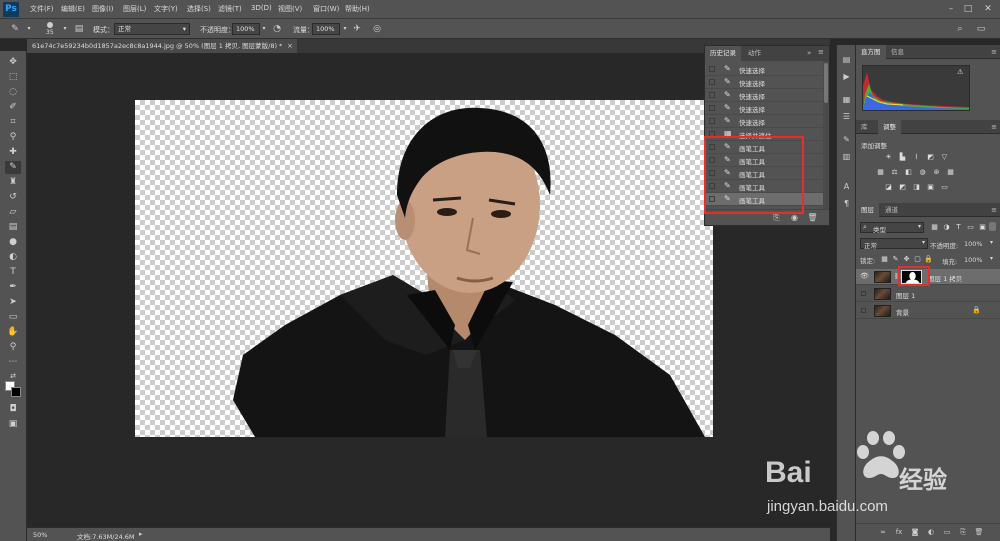  I want to click on tab-histogram: 直方图, so click(871, 52).